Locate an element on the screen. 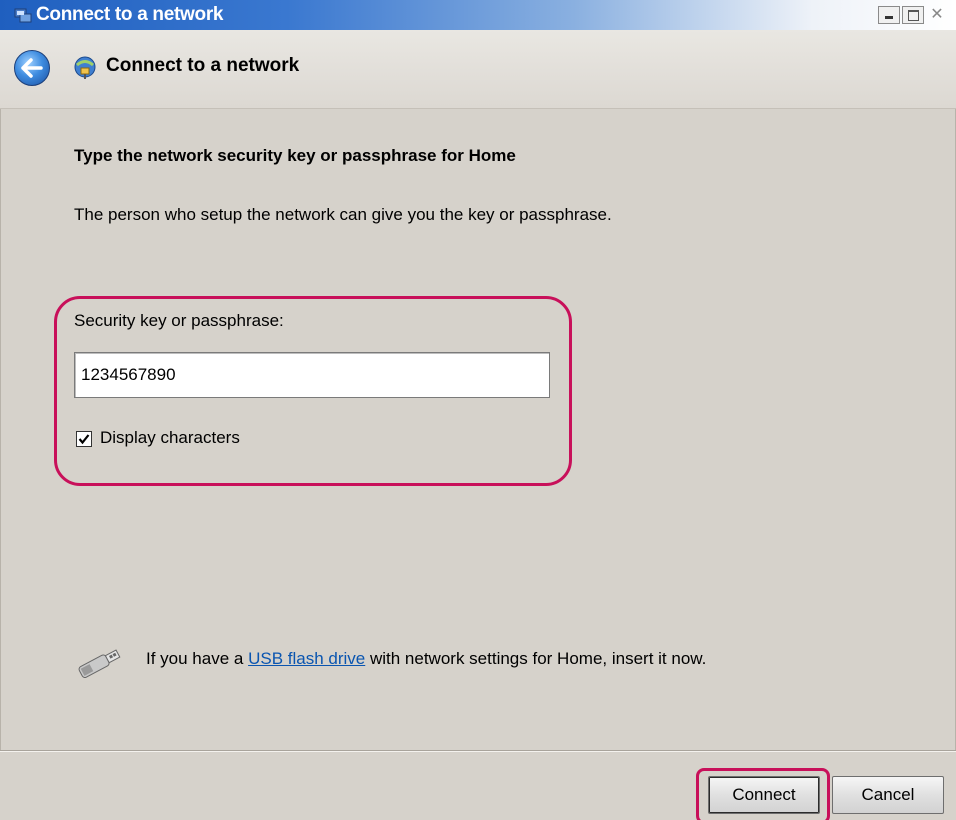 This screenshot has width=956, height=820. back-button is located at coordinates (32, 68).